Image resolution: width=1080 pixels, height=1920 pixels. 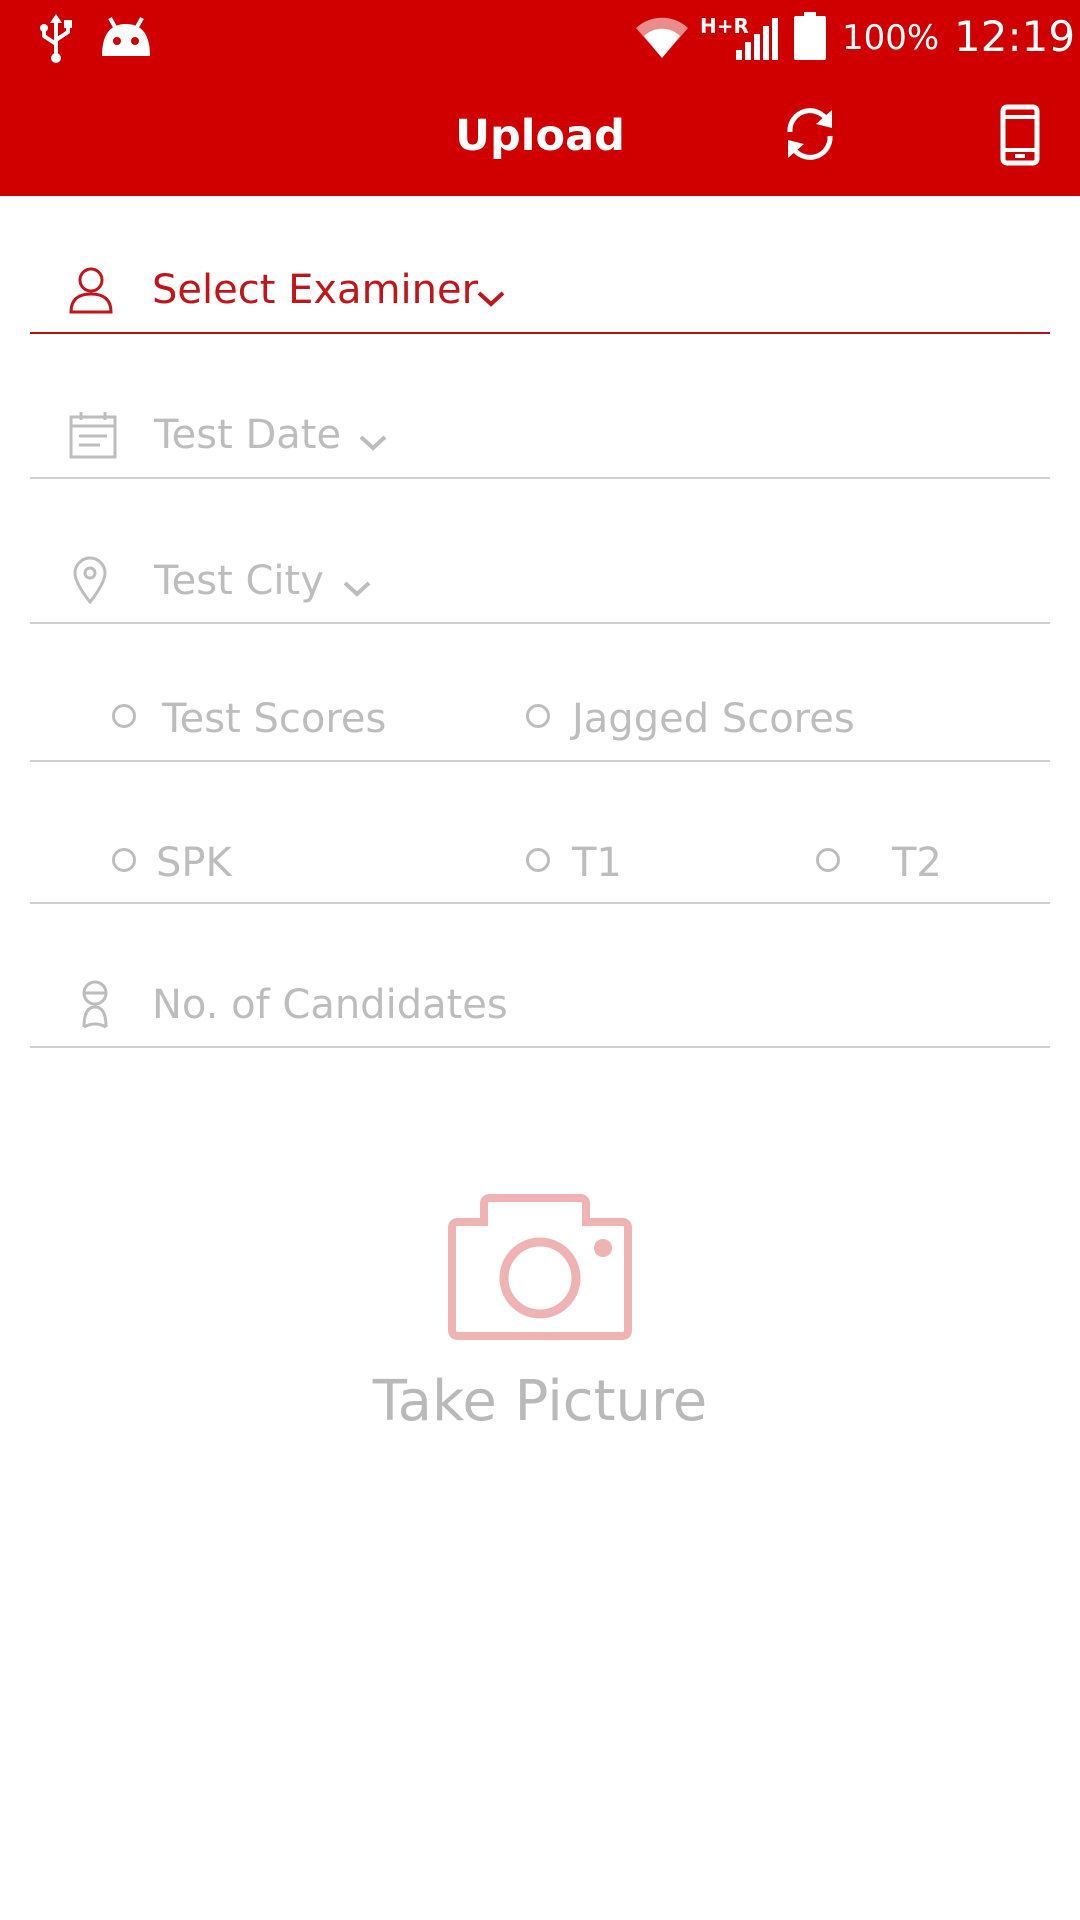 I want to click on module-group: SPK T1 T2, so click(x=540, y=864).